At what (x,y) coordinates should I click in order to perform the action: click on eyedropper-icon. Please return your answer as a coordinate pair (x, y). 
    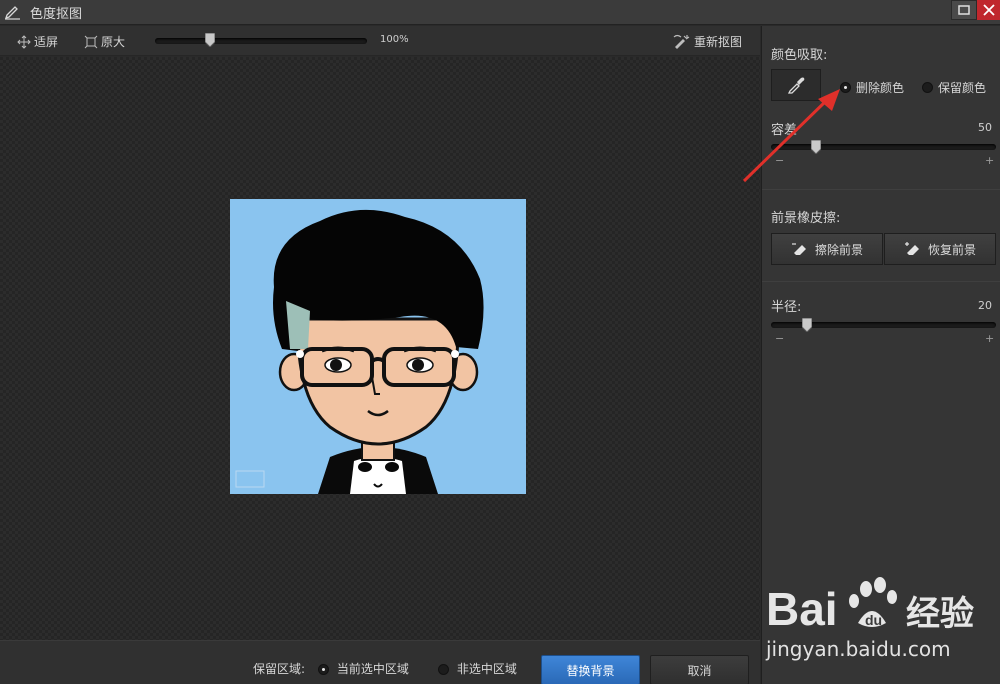
    Looking at the image, I should click on (796, 85).